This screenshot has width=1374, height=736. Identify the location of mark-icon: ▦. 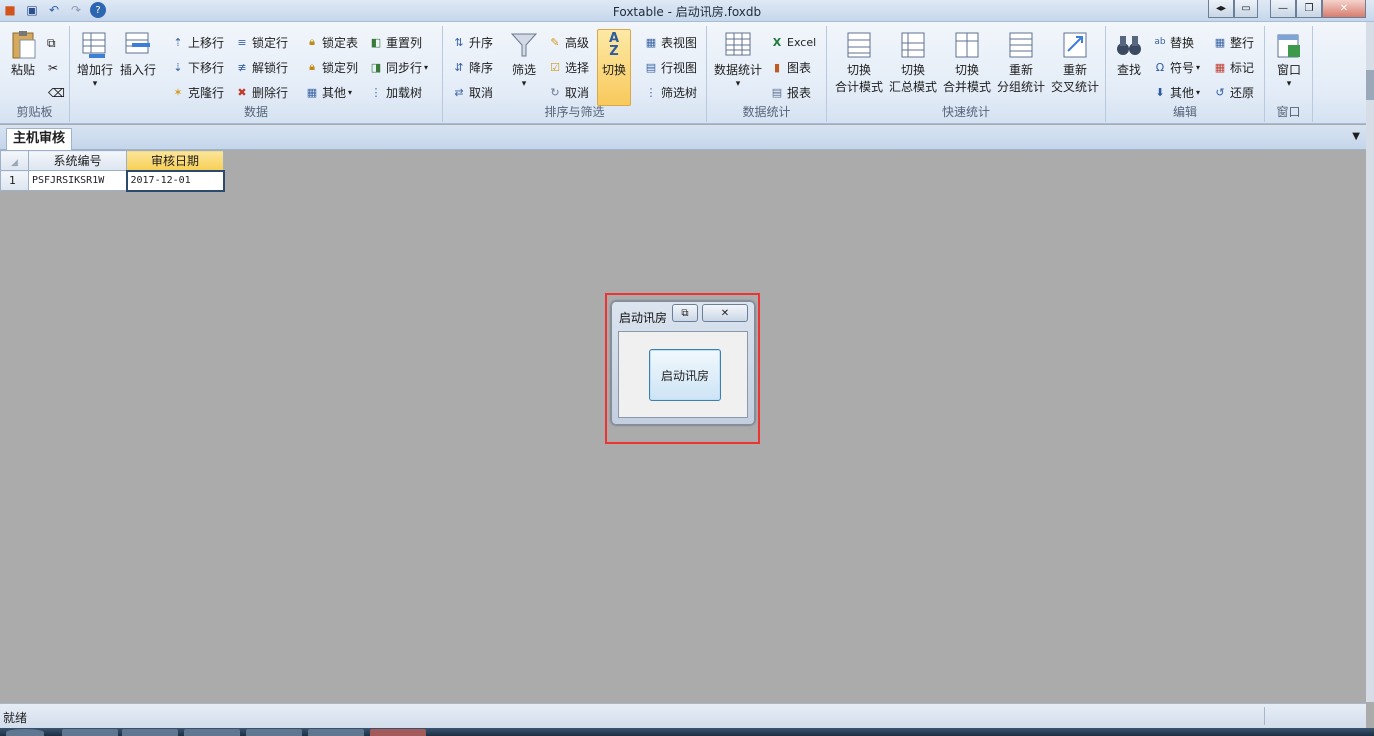
(1220, 67).